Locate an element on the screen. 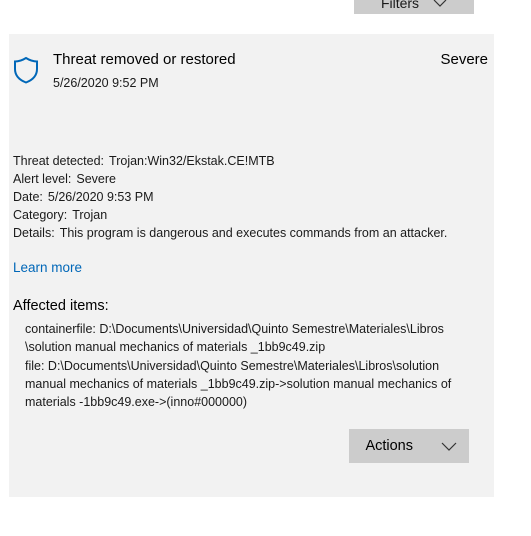 The image size is (531, 536). filters-button-label: Filters is located at coordinates (400, 5).